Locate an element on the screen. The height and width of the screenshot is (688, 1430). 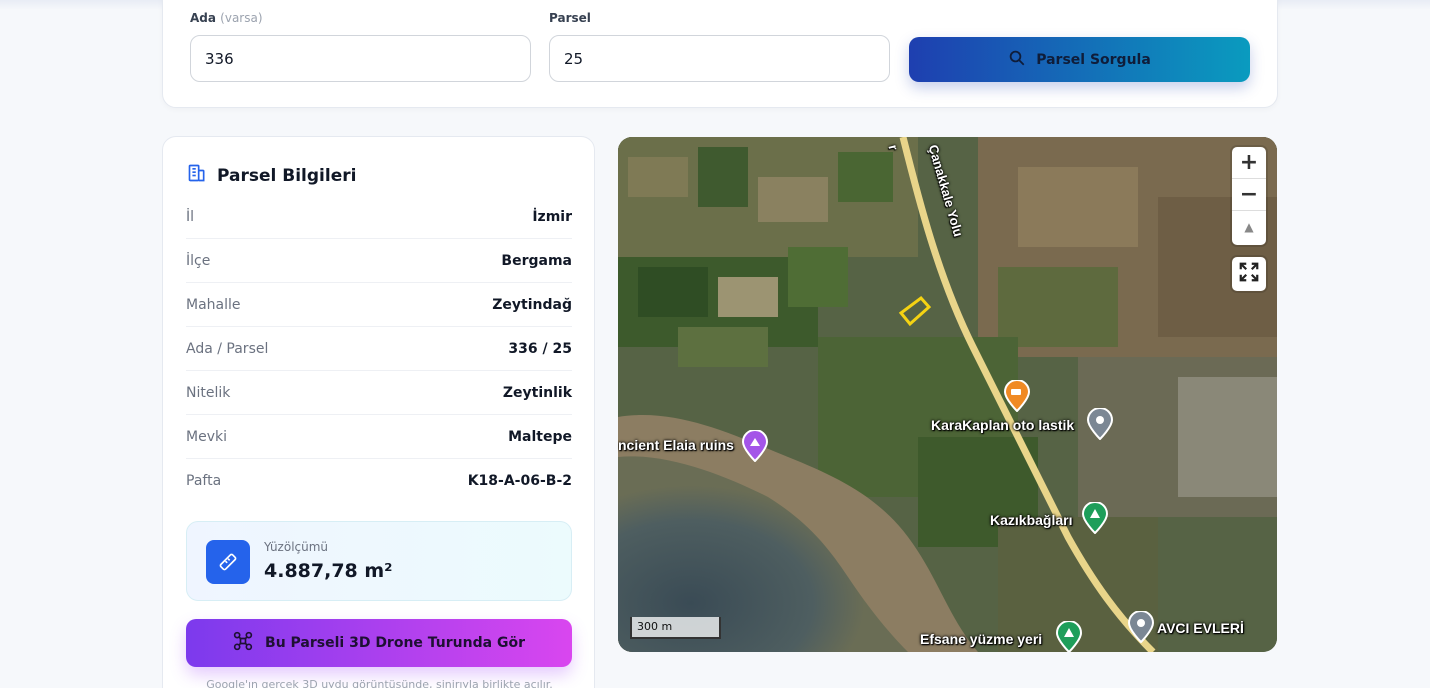
zoom-out-button: − is located at coordinates (1249, 195).